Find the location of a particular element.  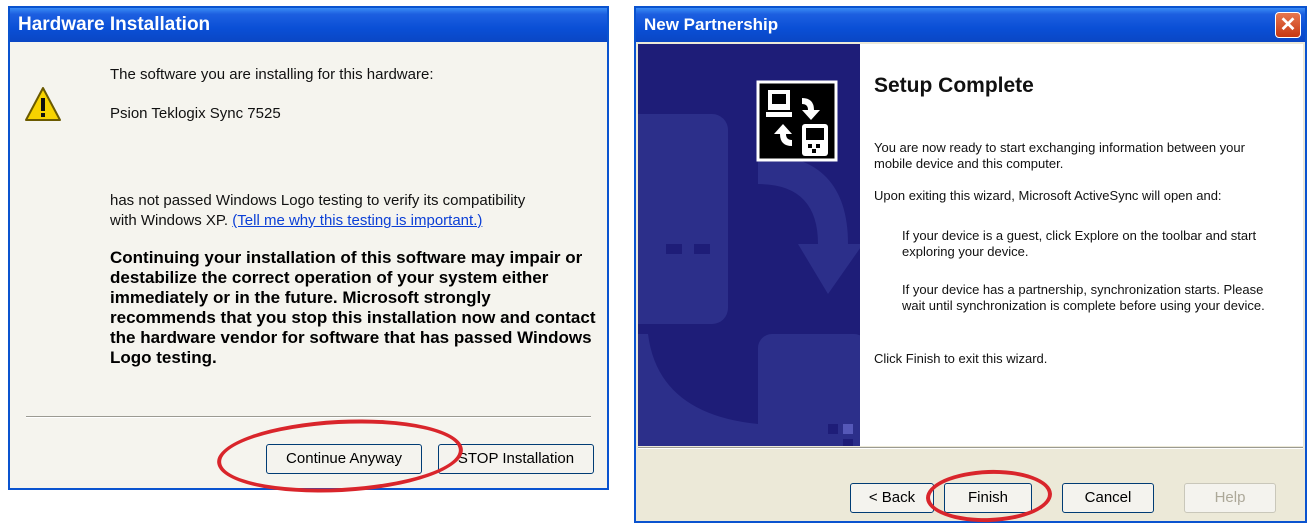

setup-complete-heading: Setup Complete is located at coordinates (954, 85).